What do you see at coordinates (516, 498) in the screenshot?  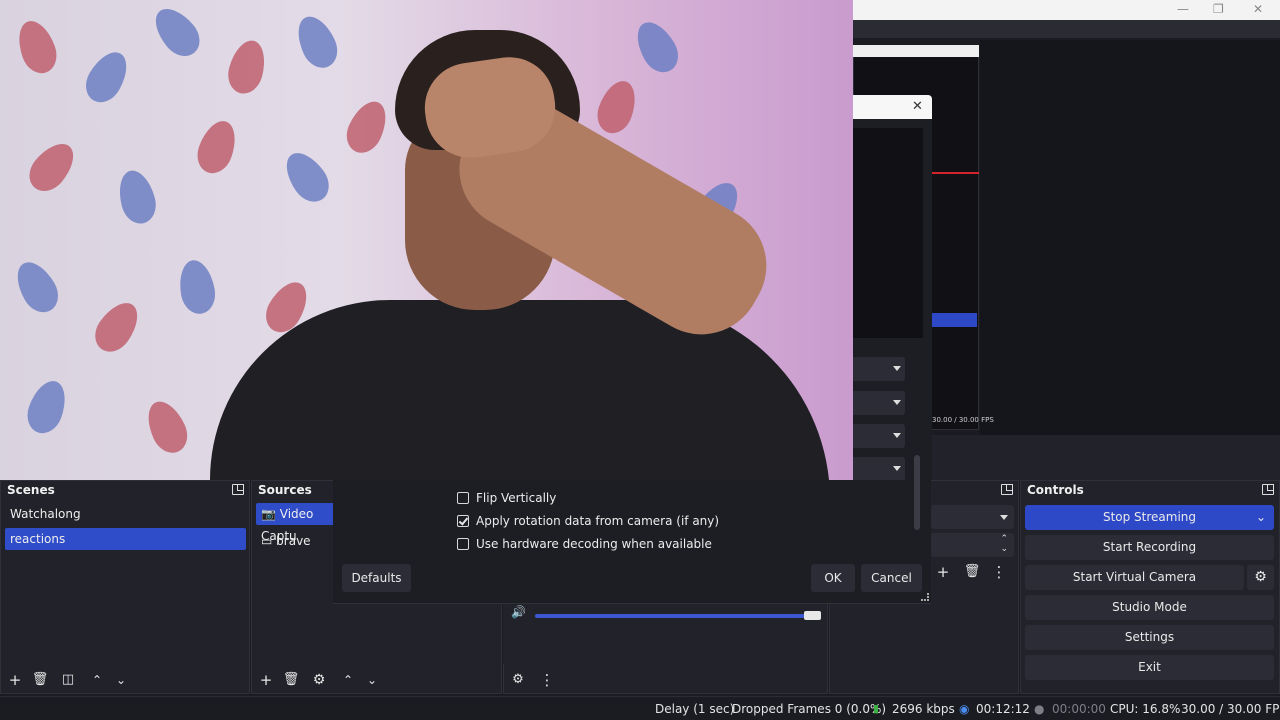 I see `flip-vertically-label: Flip Vertically` at bounding box center [516, 498].